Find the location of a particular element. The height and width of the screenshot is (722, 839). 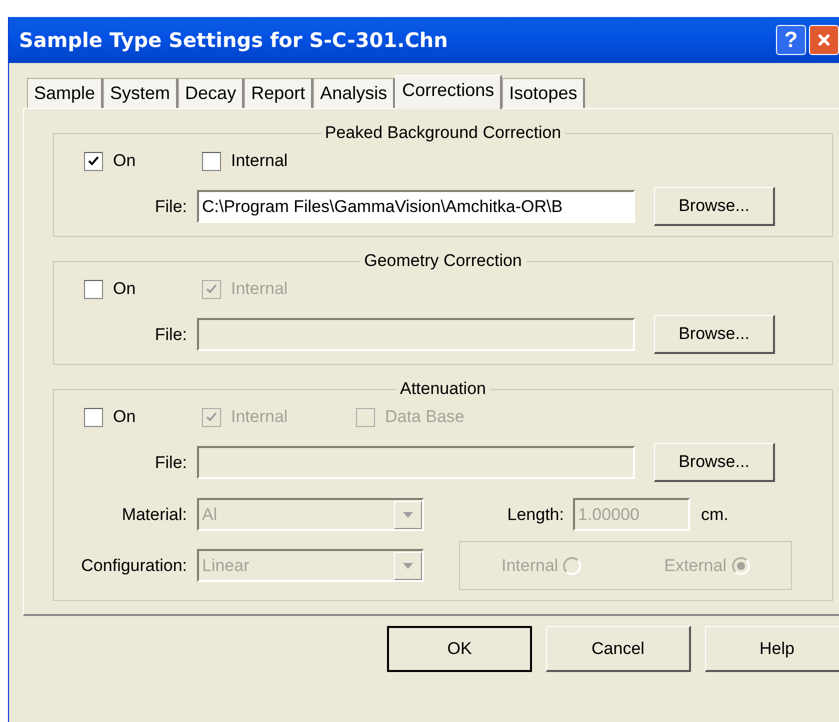

file-field: C:\Program Files\GammaVision\Amchitka-OR\B is located at coordinates (416, 206).